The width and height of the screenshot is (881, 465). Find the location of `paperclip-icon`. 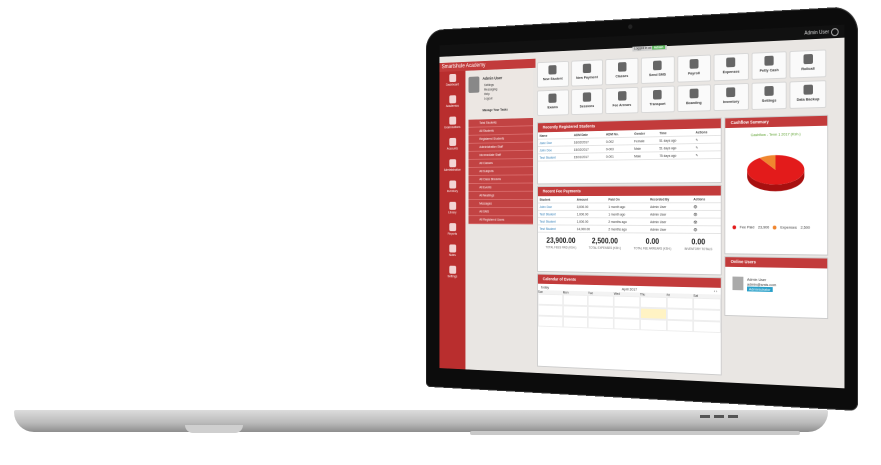

paperclip-icon is located at coordinates (553, 97).